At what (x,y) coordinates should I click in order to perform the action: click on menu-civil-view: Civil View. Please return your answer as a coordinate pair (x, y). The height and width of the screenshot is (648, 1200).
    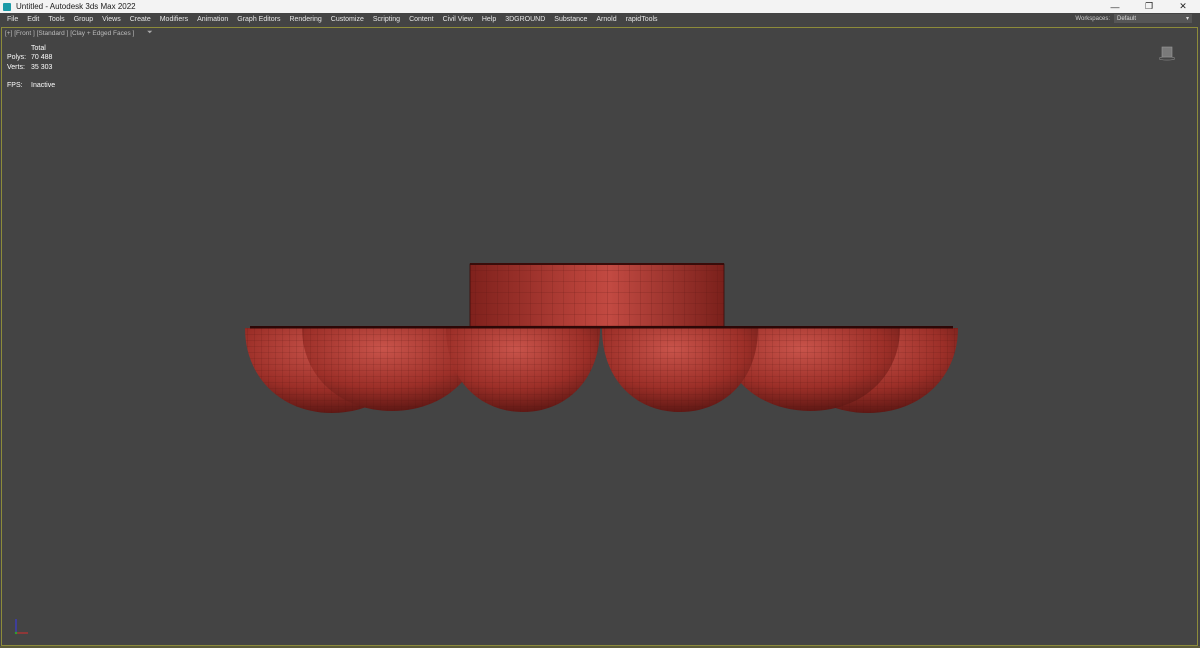
    Looking at the image, I should click on (459, 19).